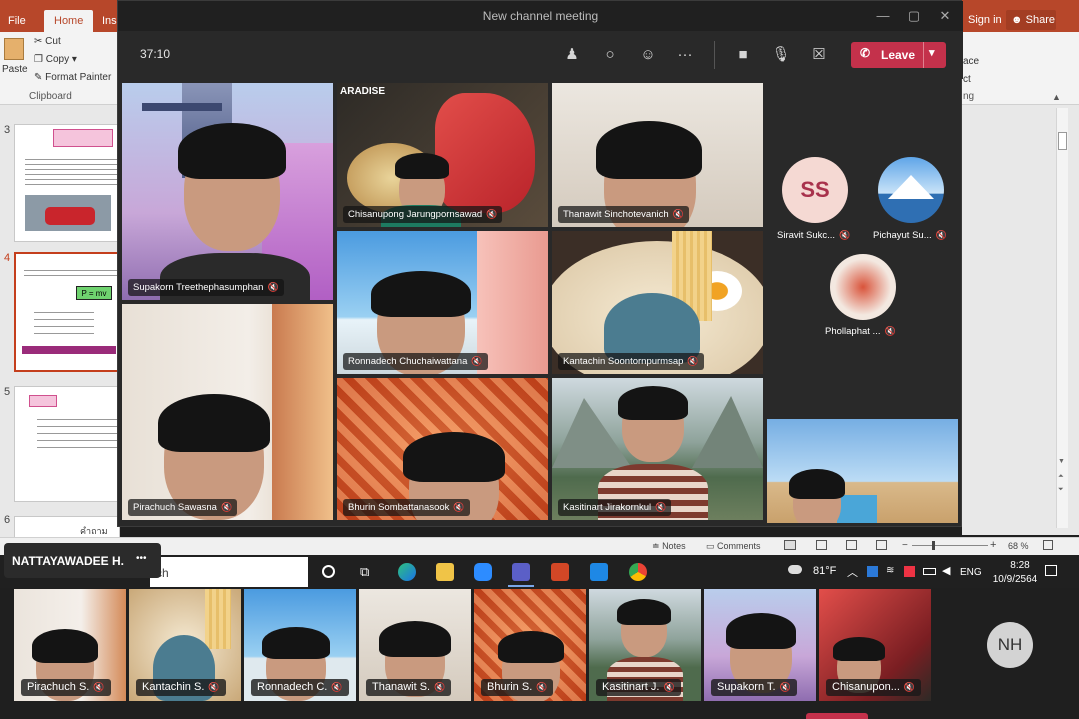 The height and width of the screenshot is (719, 1079). What do you see at coordinates (795, 569) in the screenshot?
I see `weather-icon` at bounding box center [795, 569].